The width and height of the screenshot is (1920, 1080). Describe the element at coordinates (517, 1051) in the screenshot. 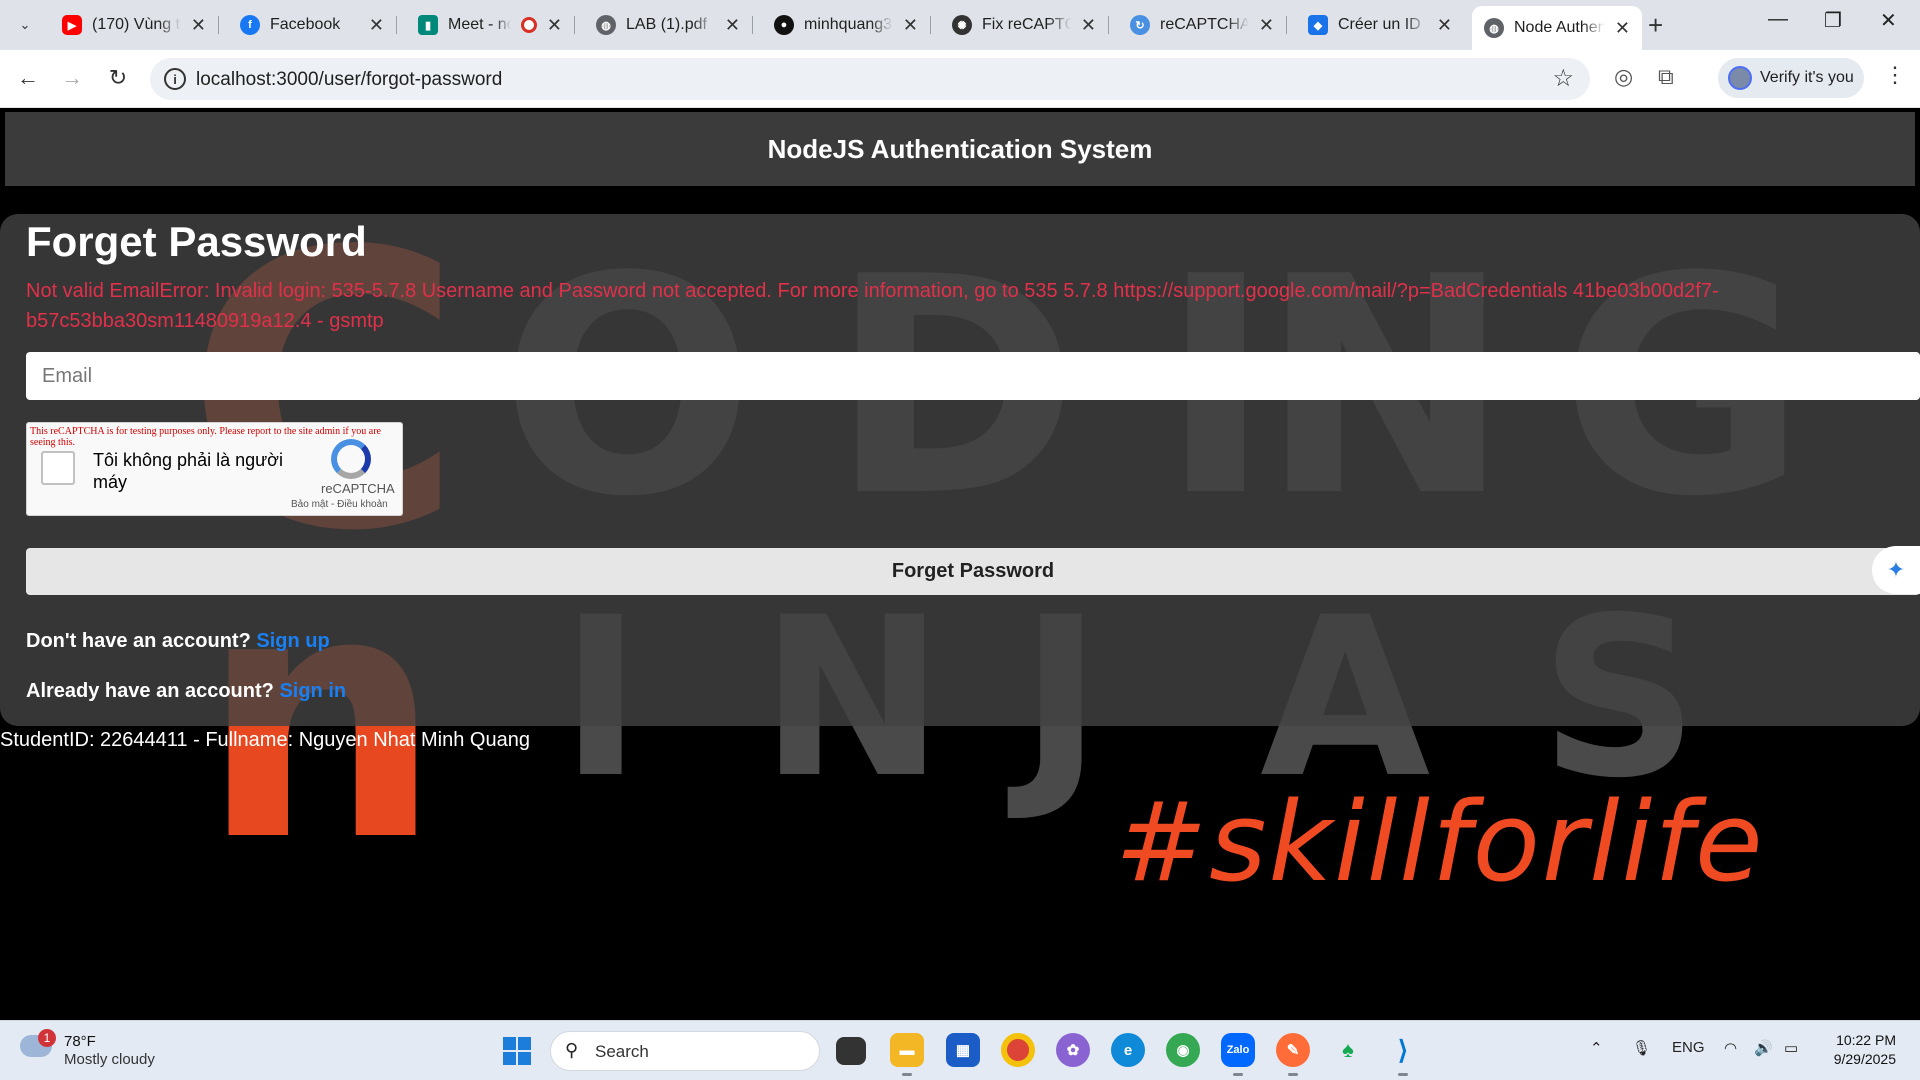

I see `windows-start-icon` at that location.